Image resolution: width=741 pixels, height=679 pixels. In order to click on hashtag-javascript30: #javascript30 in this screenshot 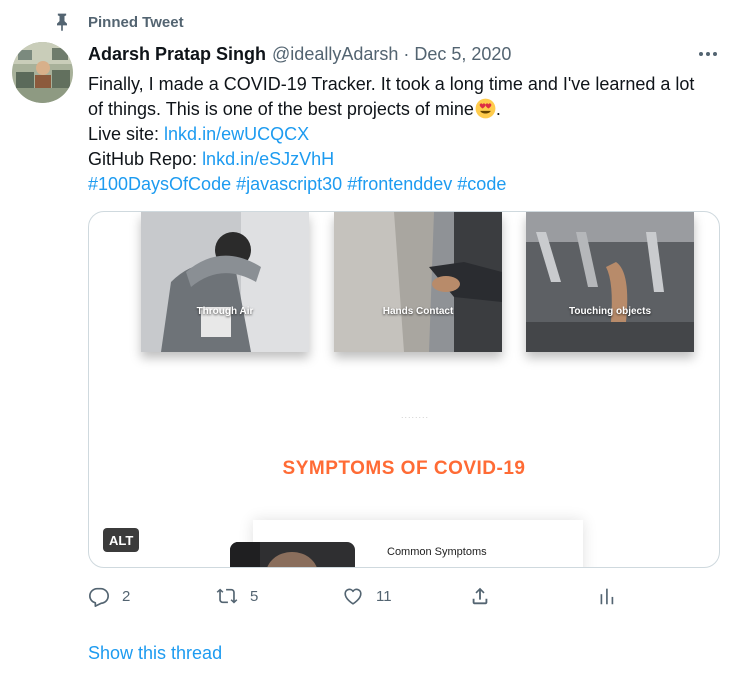, I will do `click(289, 184)`.